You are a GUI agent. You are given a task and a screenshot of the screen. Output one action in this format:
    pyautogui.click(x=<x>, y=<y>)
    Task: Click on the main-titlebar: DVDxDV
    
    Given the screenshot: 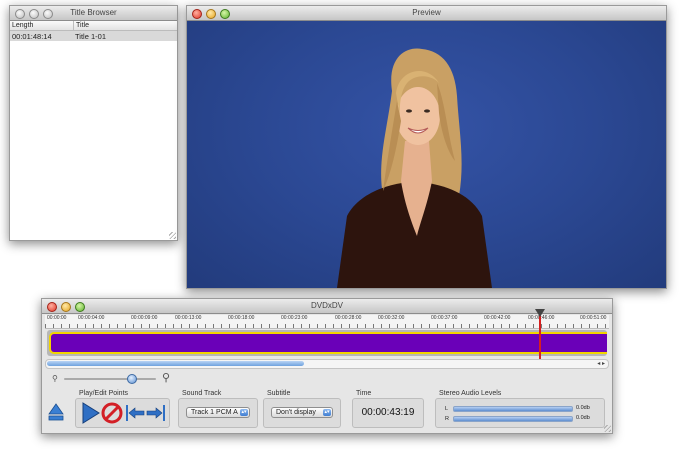 What is the action you would take?
    pyautogui.click(x=327, y=306)
    